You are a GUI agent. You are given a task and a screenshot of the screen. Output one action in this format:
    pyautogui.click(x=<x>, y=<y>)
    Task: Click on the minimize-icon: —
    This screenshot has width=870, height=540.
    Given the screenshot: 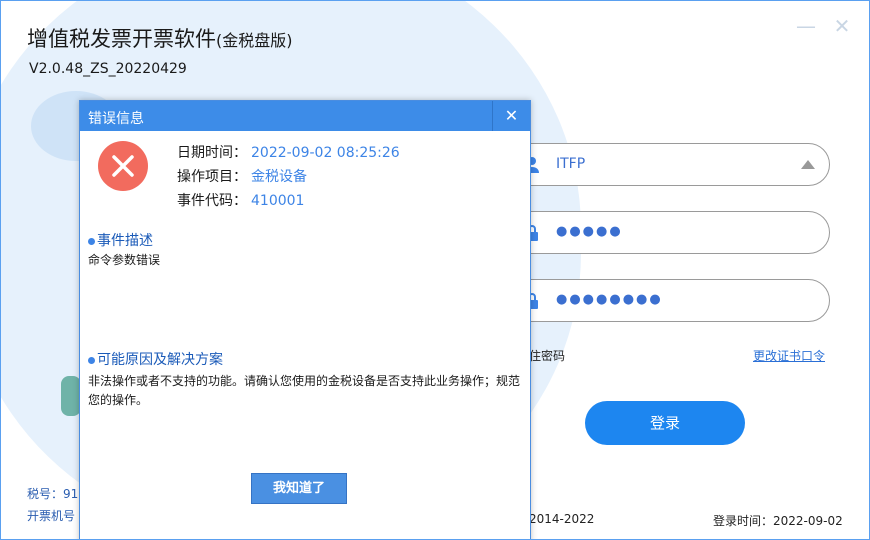 What is the action you would take?
    pyautogui.click(x=806, y=26)
    